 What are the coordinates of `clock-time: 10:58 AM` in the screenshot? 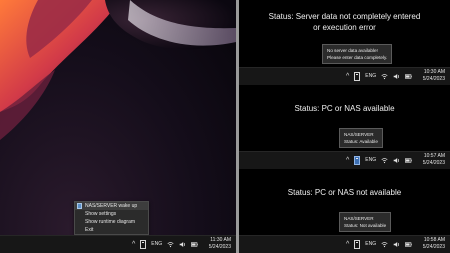 It's located at (434, 240).